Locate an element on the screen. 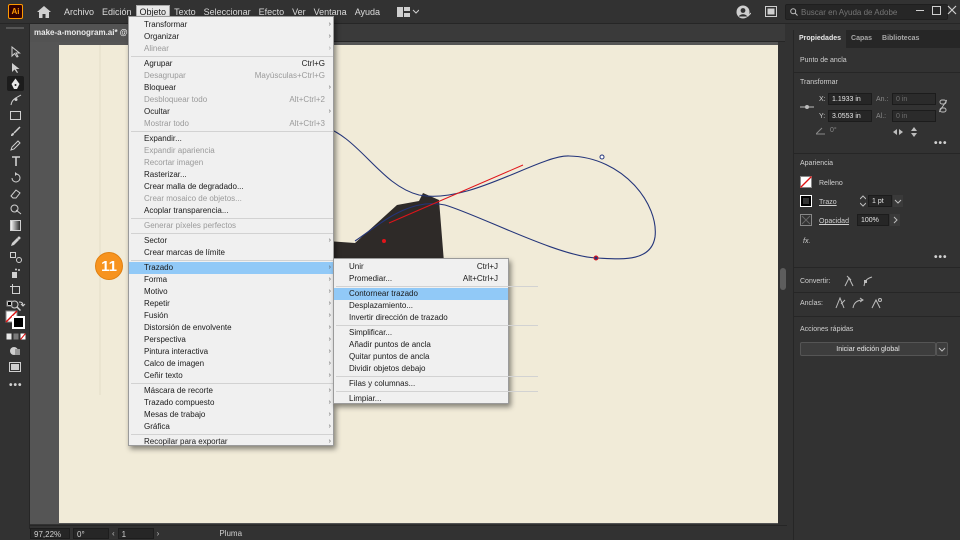 The image size is (960, 540). y-field: 3.0553 in is located at coordinates (850, 116).